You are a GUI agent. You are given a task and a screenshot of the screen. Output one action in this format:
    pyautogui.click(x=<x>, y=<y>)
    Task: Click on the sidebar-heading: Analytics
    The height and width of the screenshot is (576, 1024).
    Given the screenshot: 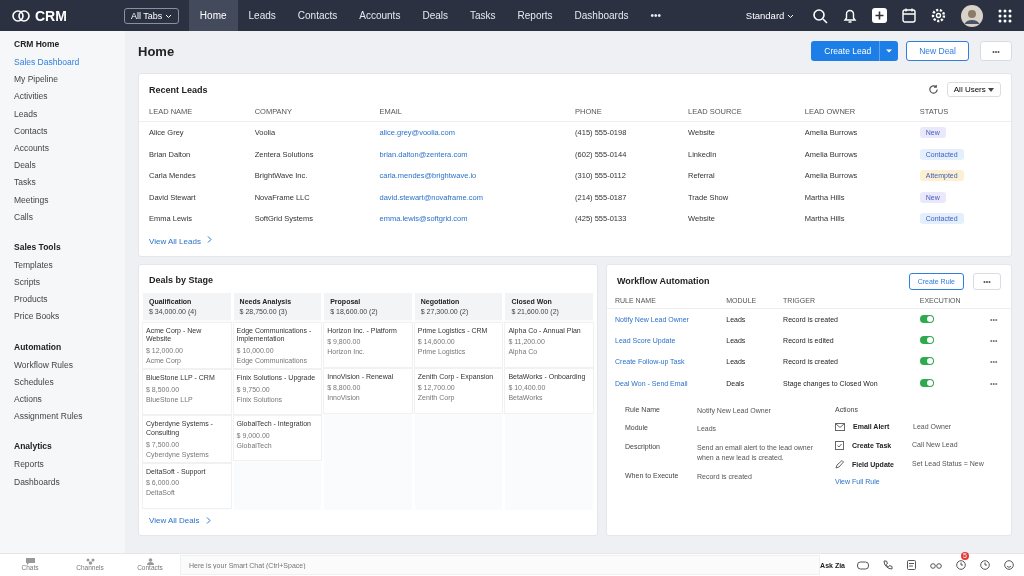 What is the action you would take?
    pyautogui.click(x=33, y=446)
    